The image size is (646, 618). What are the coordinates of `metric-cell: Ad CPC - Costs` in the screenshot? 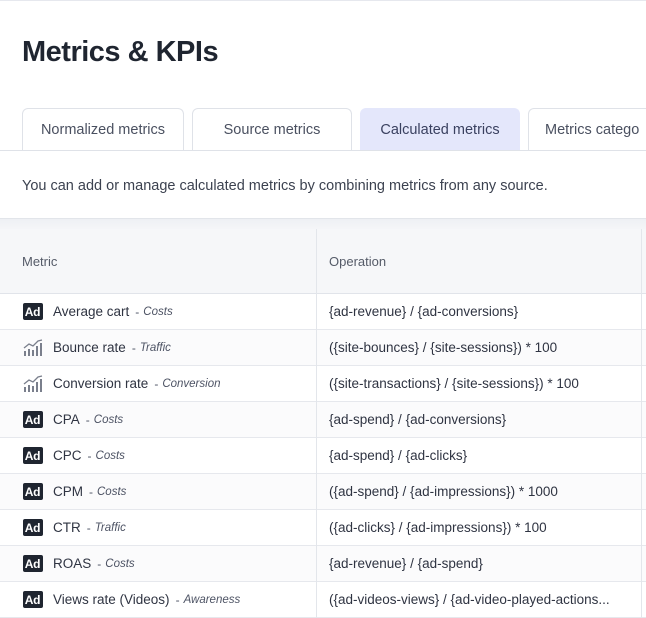 It's located at (73, 455).